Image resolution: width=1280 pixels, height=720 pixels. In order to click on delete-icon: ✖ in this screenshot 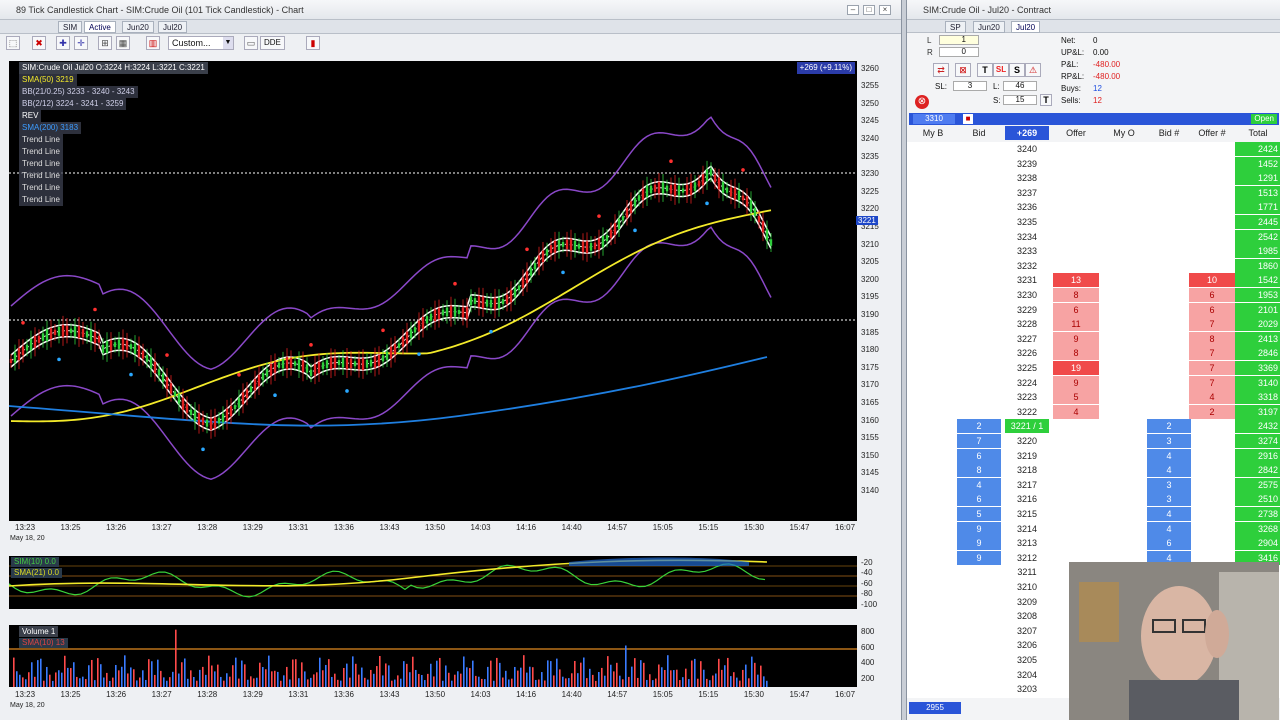, I will do `click(39, 43)`.